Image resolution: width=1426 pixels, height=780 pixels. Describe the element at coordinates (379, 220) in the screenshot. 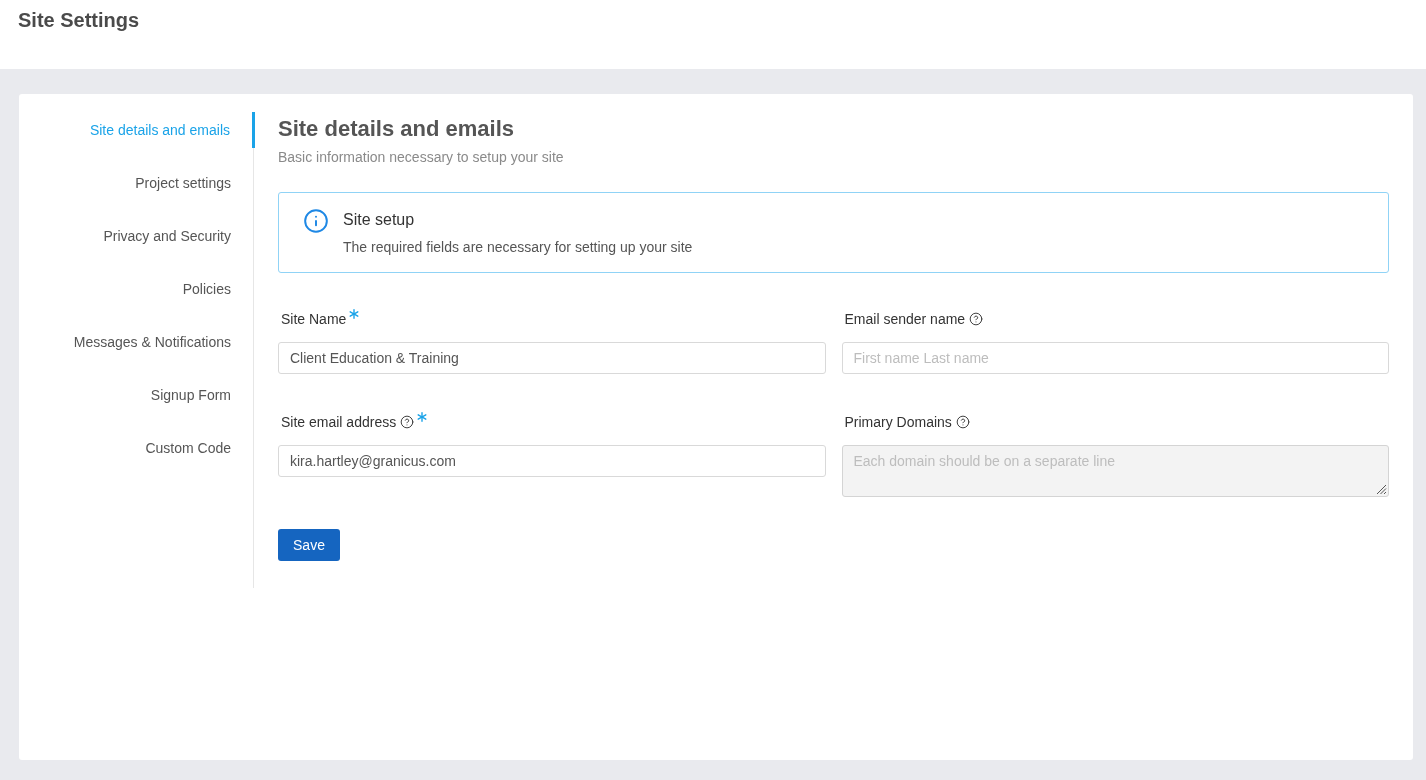

I see `notice-title: Site setup` at that location.